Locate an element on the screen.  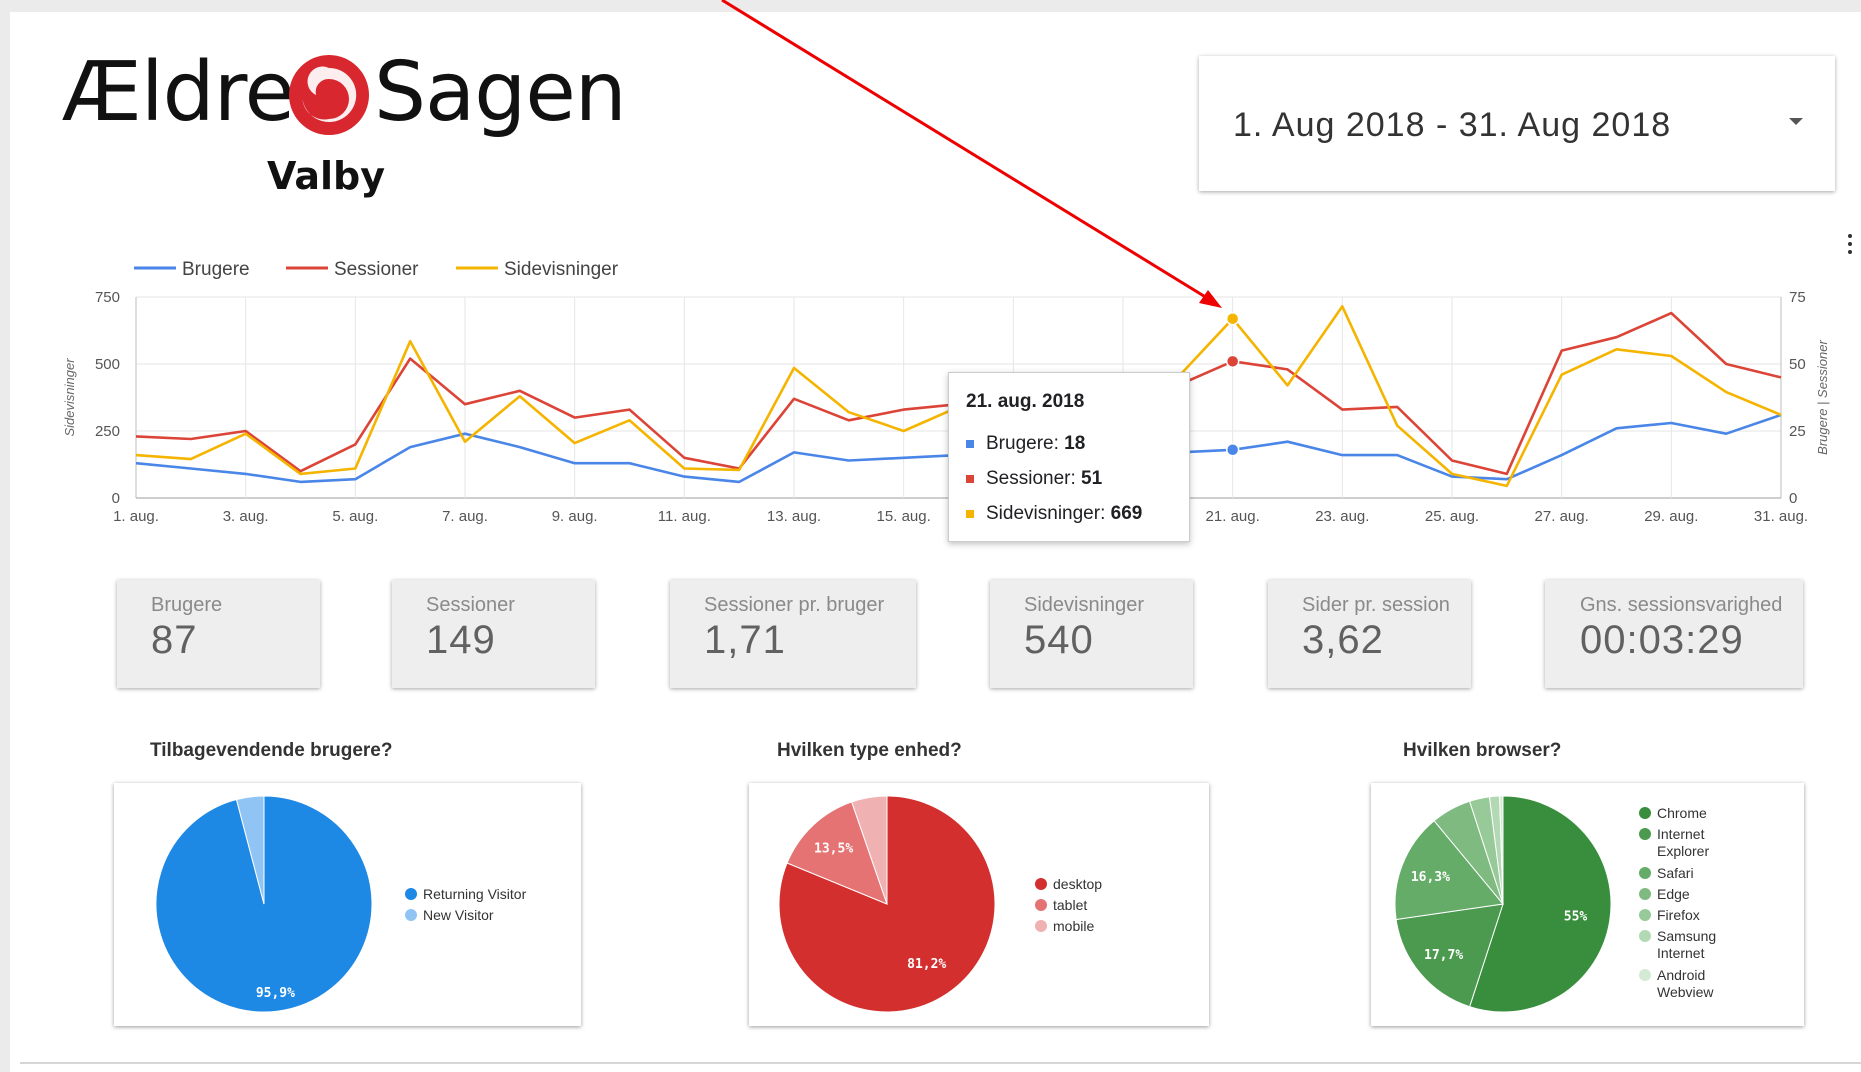
legend-label-sessioner: Sessioner is located at coordinates (376, 269).